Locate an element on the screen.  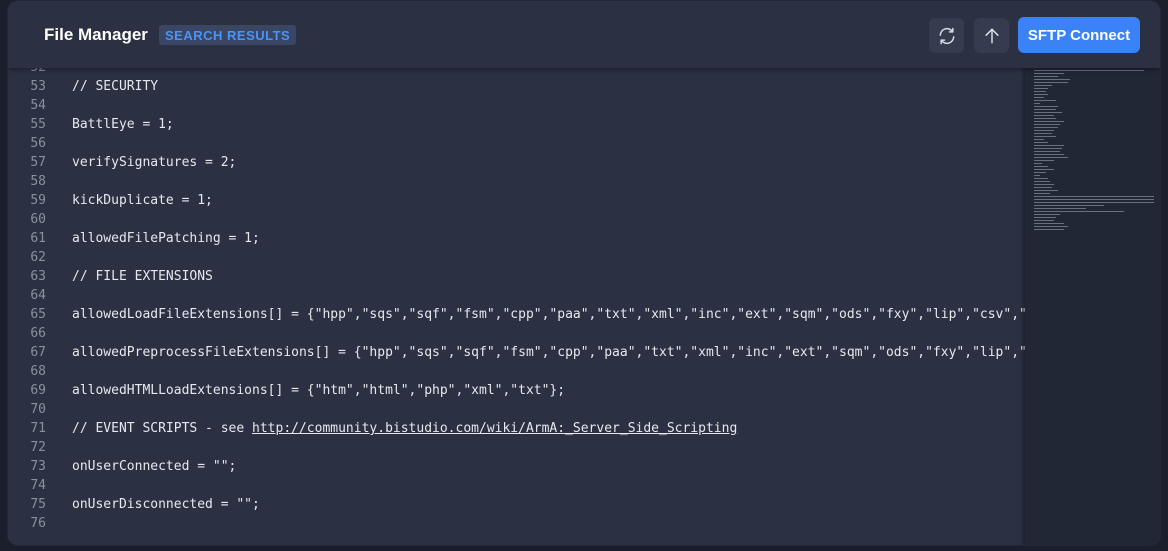
line-number: 70 is located at coordinates (38, 409).